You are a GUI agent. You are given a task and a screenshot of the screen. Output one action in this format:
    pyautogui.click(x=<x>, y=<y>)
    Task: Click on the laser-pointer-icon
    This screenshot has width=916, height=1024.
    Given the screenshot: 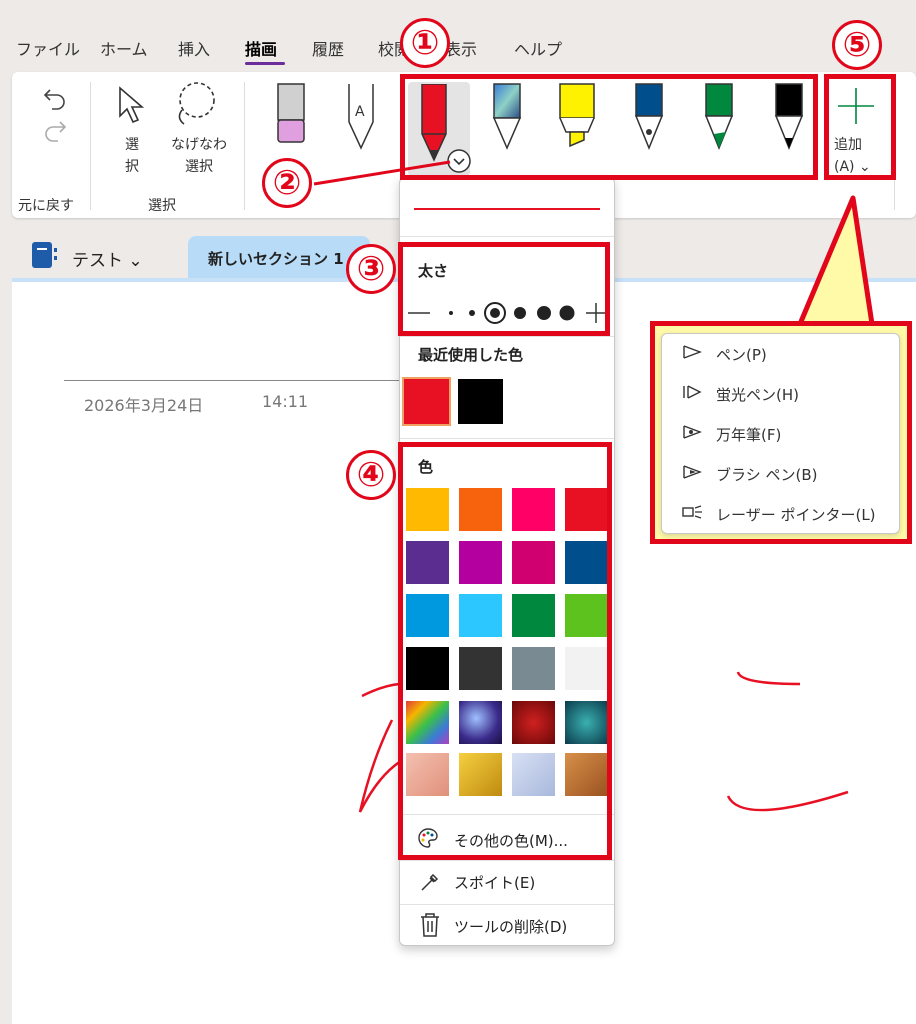 What is the action you would take?
    pyautogui.click(x=692, y=512)
    